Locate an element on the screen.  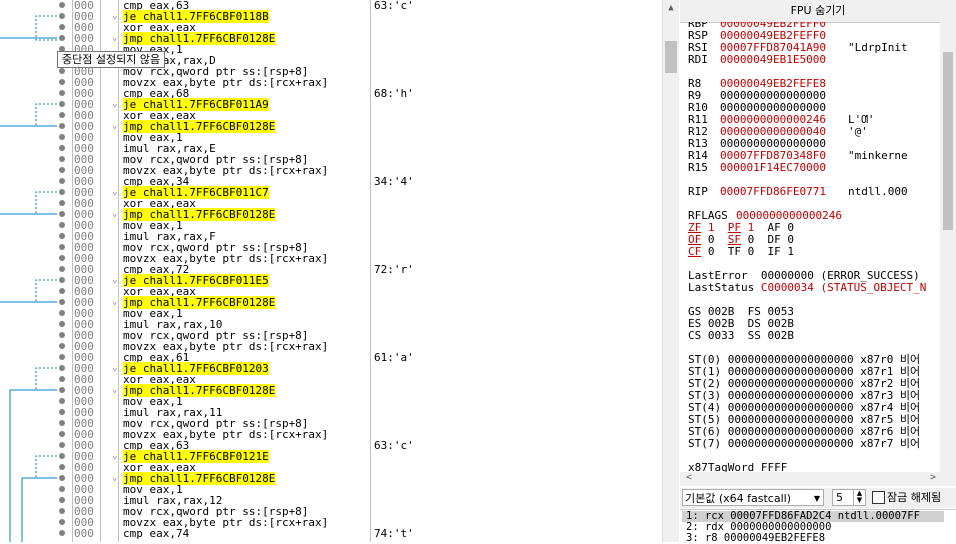
disasm-row: 000 imul rax,rax,10 is located at coordinates (331, 324).